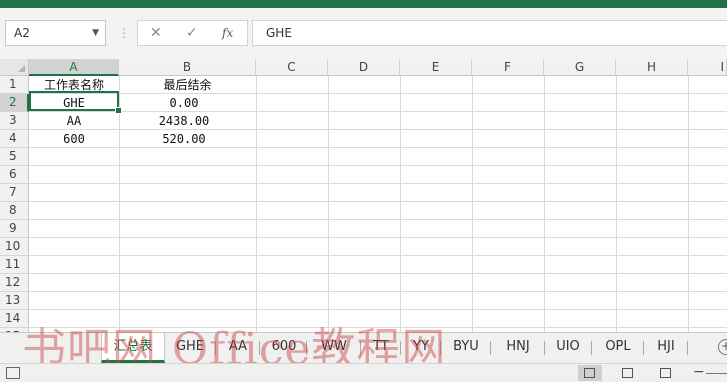 The height and width of the screenshot is (382, 727). Describe the element at coordinates (14, 139) in the screenshot. I see `row-header-4: 4` at that location.